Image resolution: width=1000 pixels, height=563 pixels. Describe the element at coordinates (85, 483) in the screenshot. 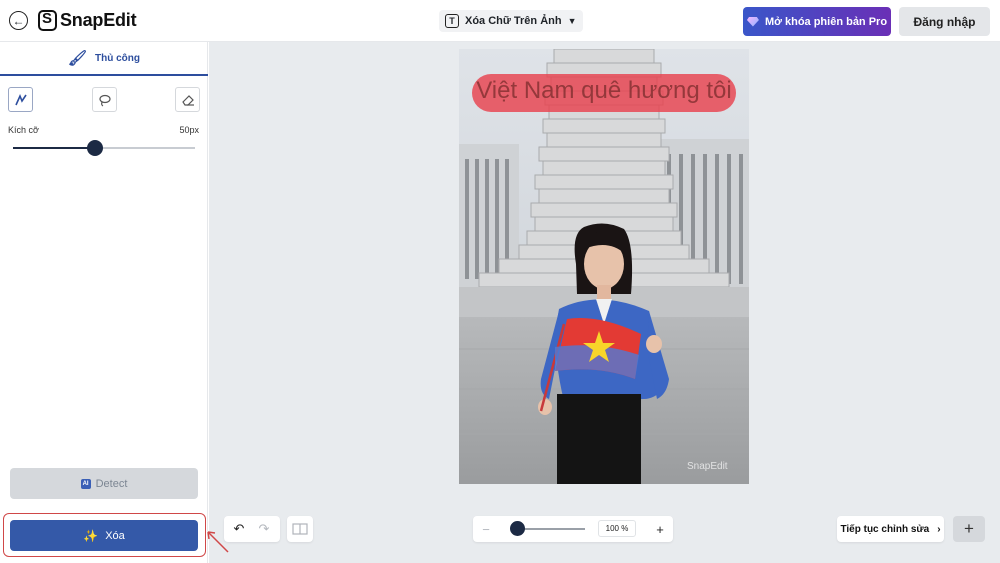

I see `ai-icon: AI` at that location.